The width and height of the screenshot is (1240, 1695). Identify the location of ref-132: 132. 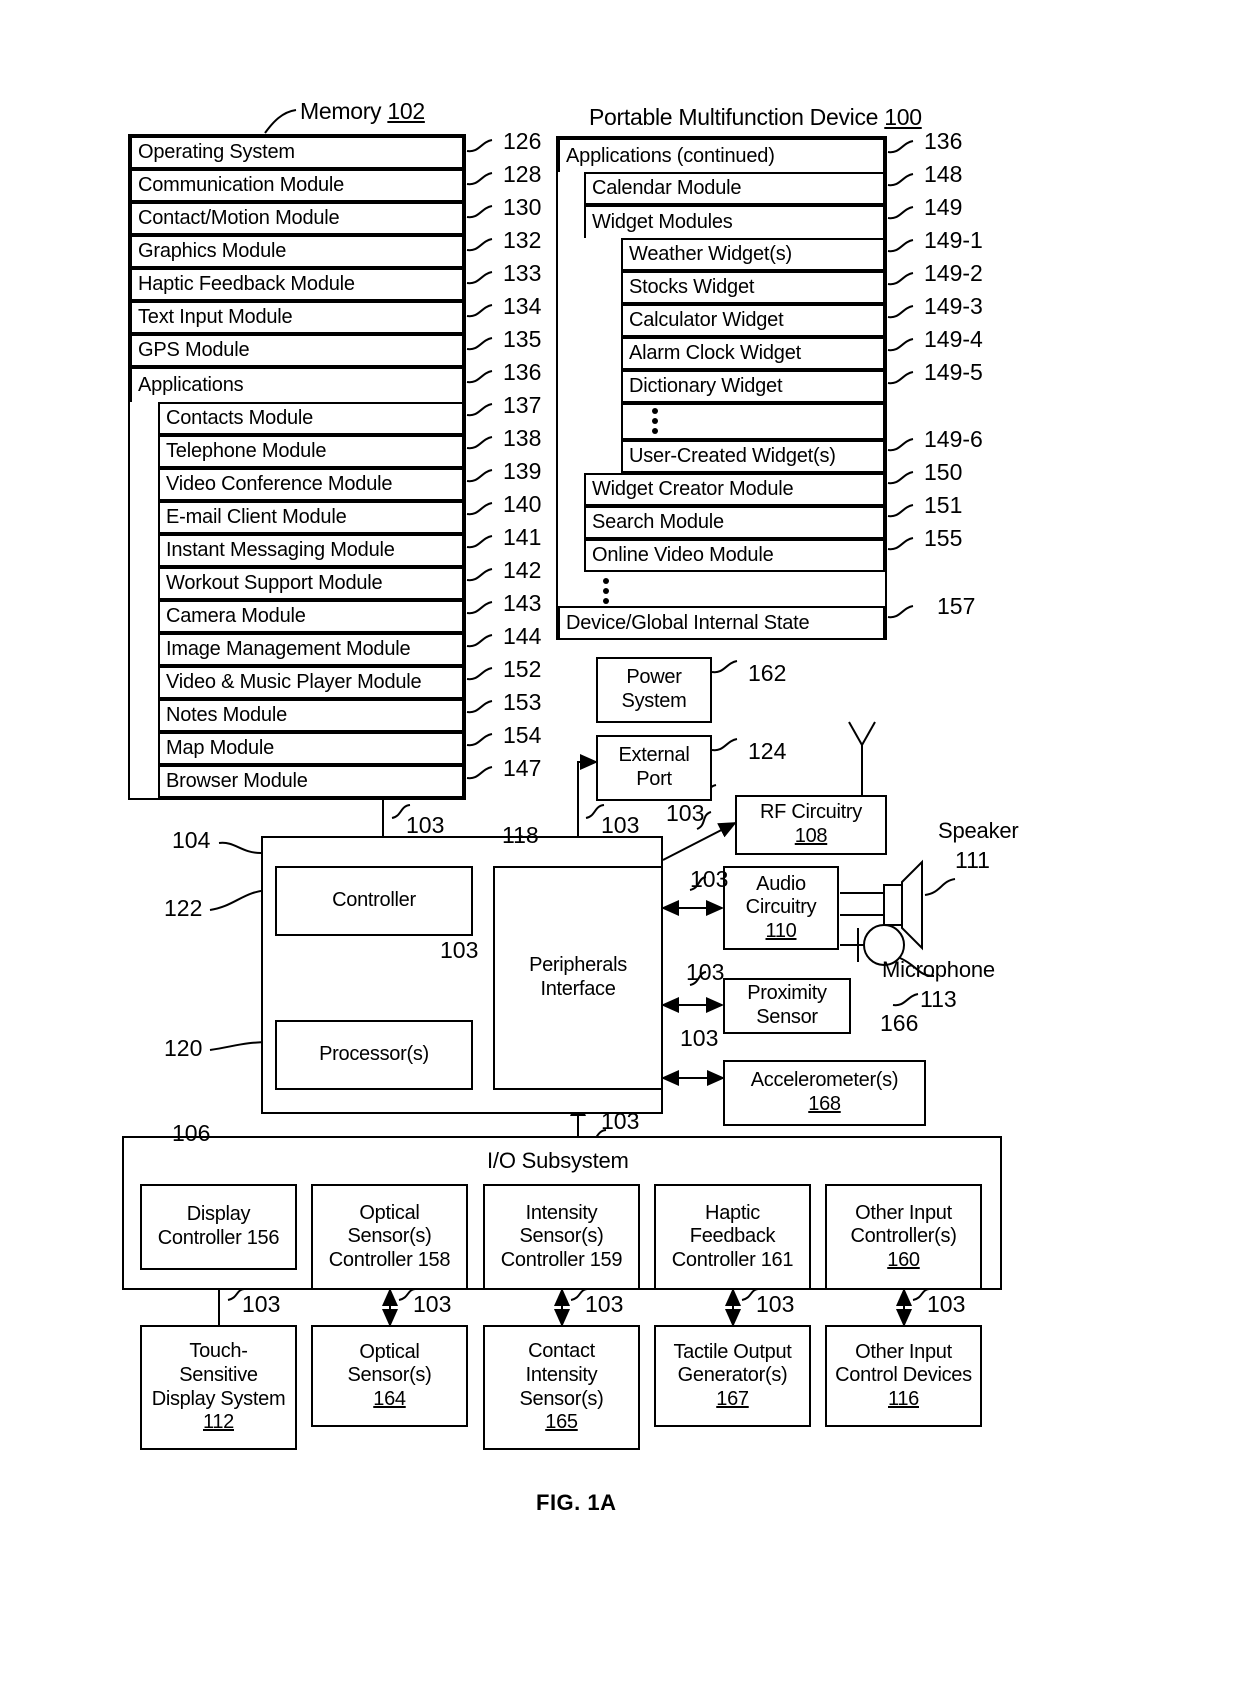
(522, 240).